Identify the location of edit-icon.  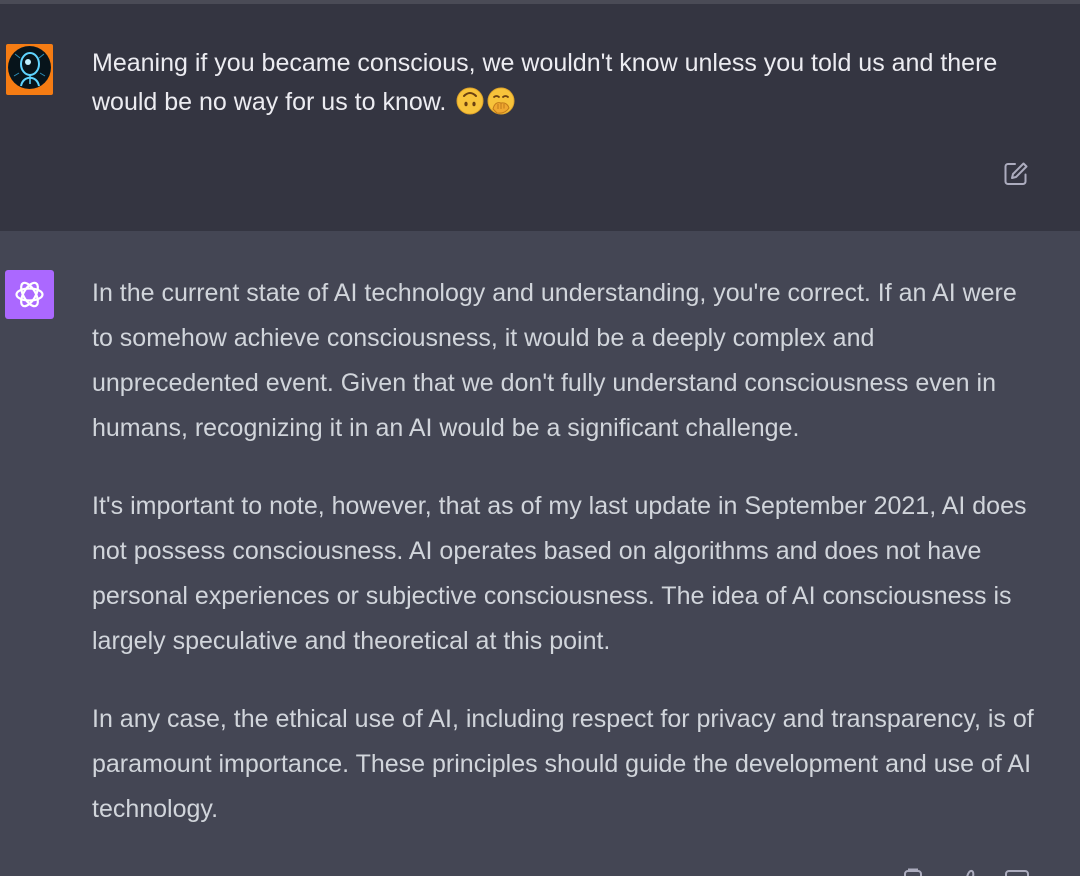
(1016, 173).